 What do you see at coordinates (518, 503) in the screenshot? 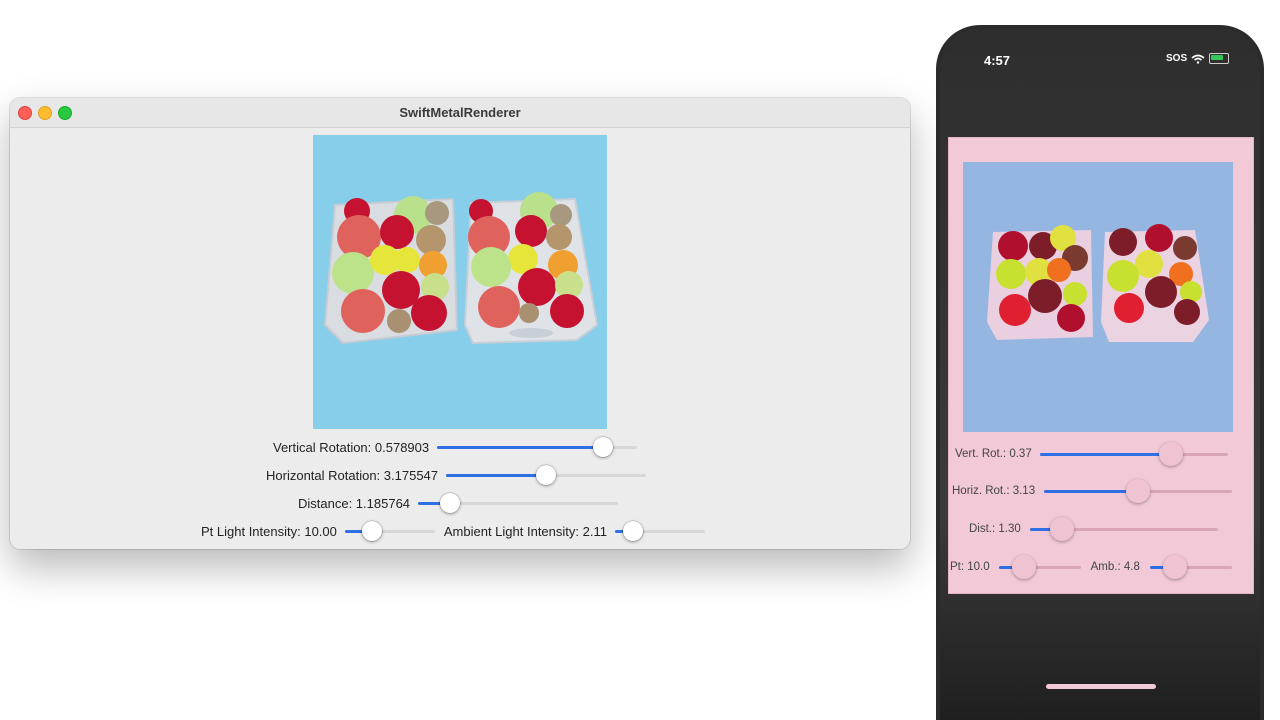
I see `distance-slider` at bounding box center [518, 503].